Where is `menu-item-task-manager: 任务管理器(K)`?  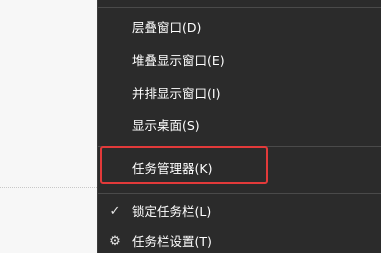 menu-item-task-manager: 任务管理器(K) is located at coordinates (239, 169).